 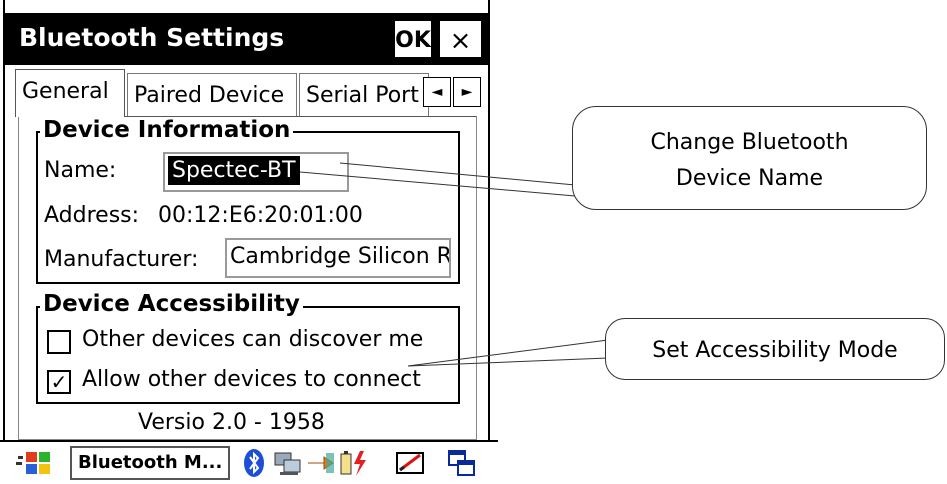 I want to click on device-accessibility-heading: Device Accessibility, so click(x=171, y=304).